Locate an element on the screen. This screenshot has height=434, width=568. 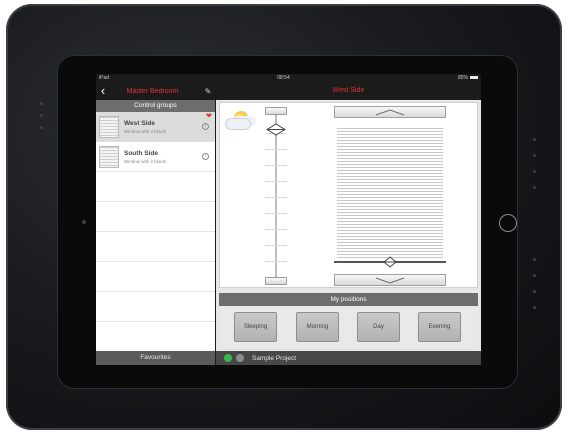
position-button-sleeping: Sleeping is located at coordinates (255, 327).